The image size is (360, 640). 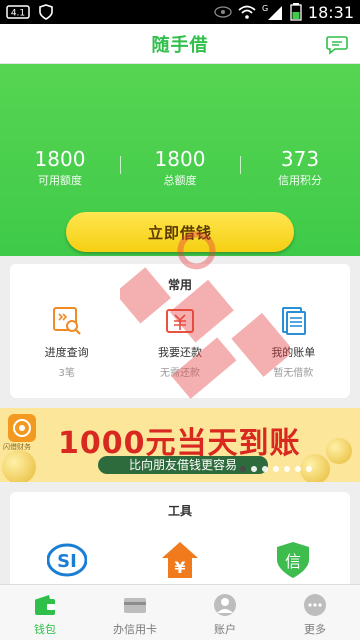 I want to click on battery-icon, so click(x=296, y=12).